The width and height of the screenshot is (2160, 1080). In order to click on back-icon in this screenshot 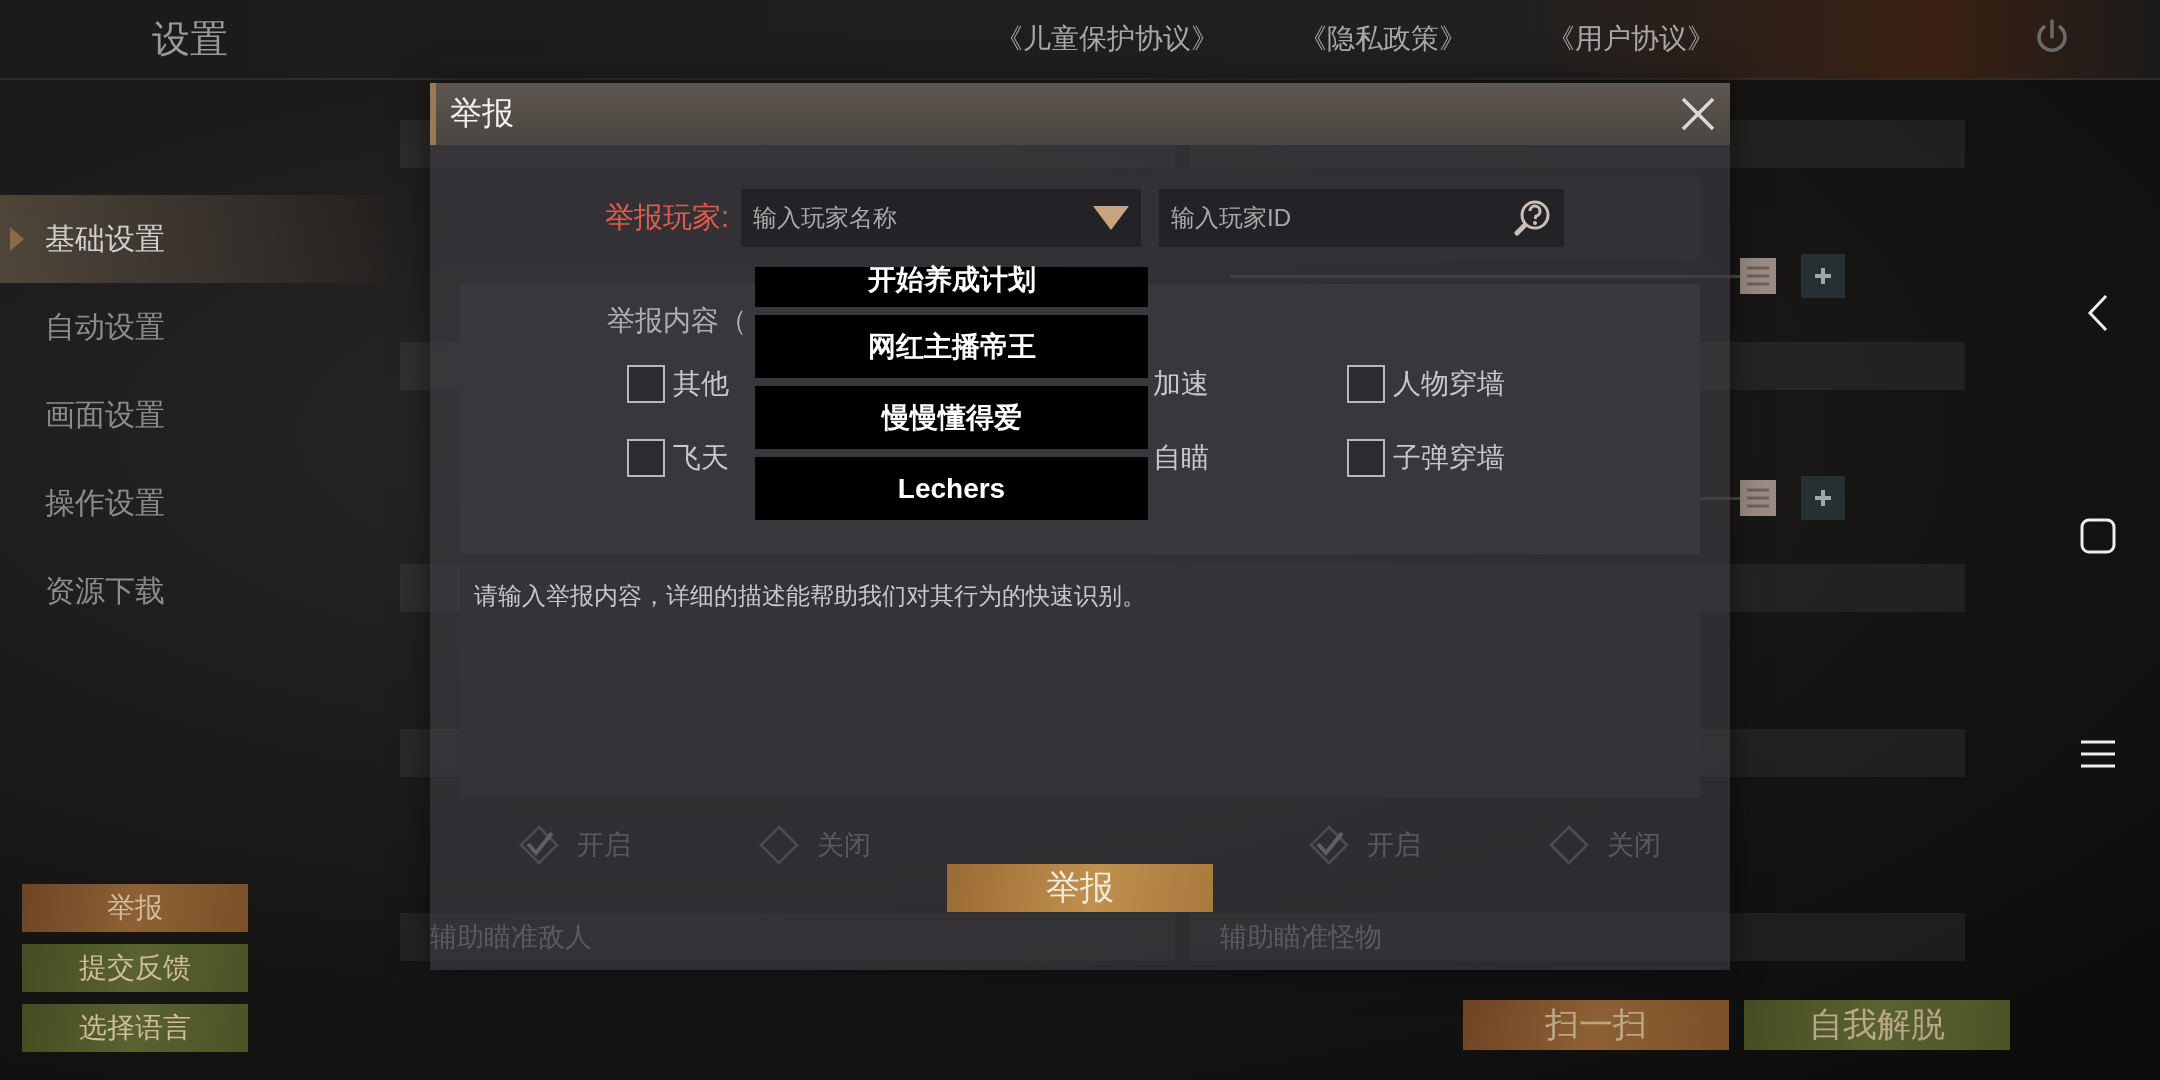, I will do `click(2097, 313)`.